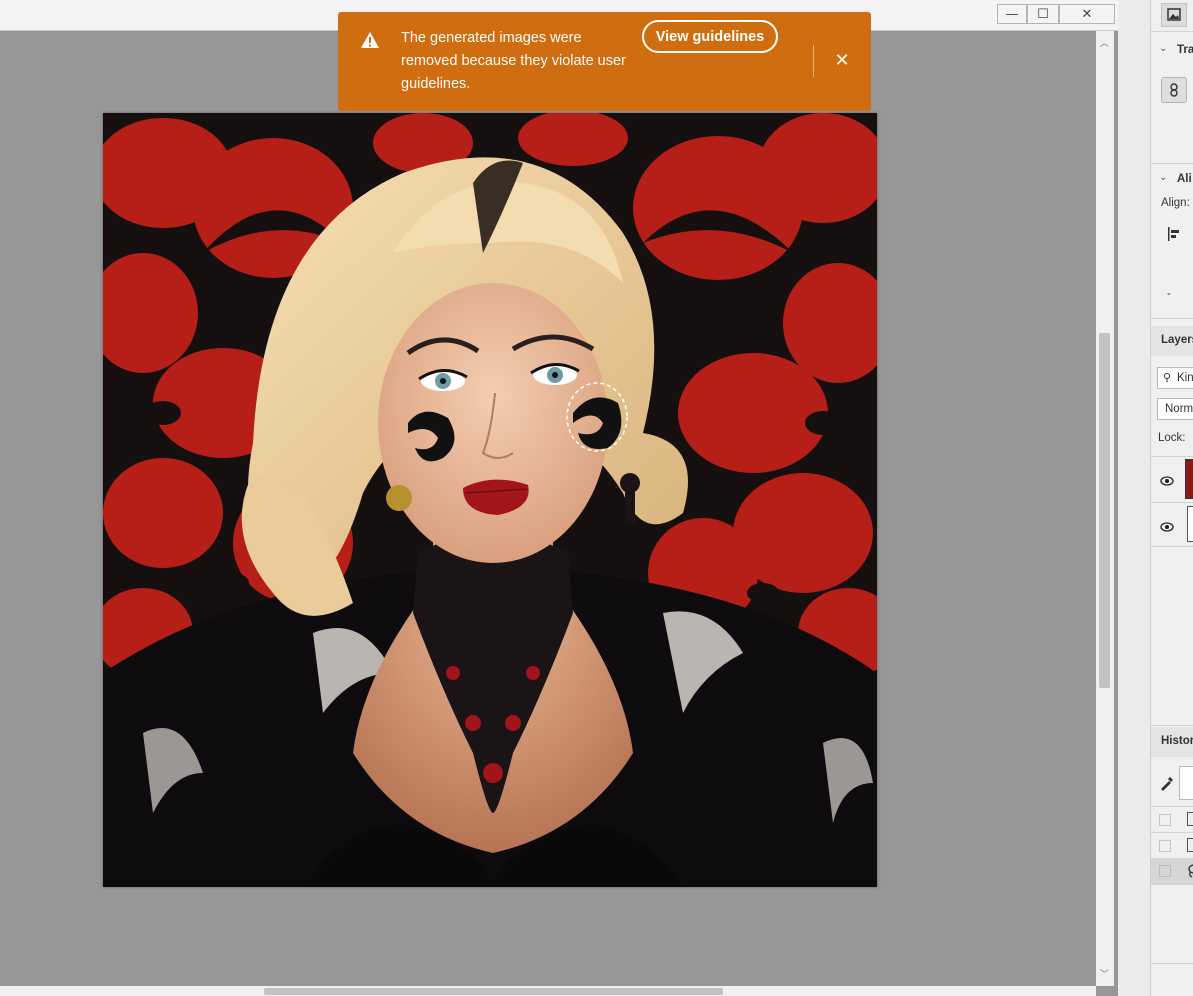 This screenshot has width=1193, height=996. What do you see at coordinates (1087, 14) in the screenshot?
I see `close-window-button: ✕` at bounding box center [1087, 14].